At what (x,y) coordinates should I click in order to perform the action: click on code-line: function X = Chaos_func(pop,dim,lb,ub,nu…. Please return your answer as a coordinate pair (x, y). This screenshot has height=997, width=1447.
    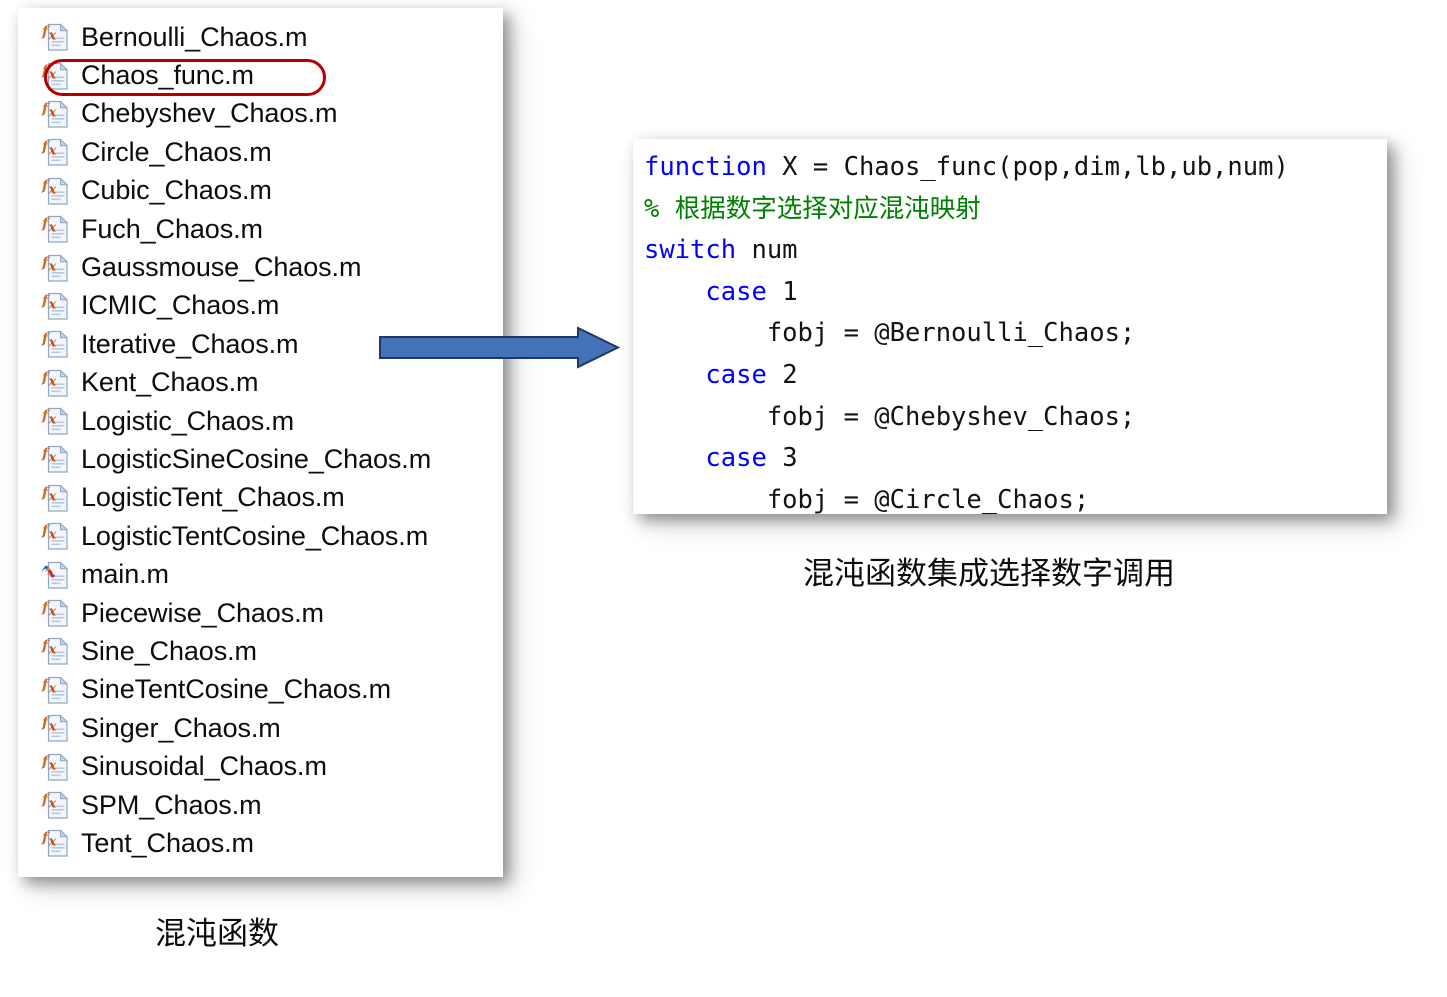
    Looking at the image, I should click on (1015, 168).